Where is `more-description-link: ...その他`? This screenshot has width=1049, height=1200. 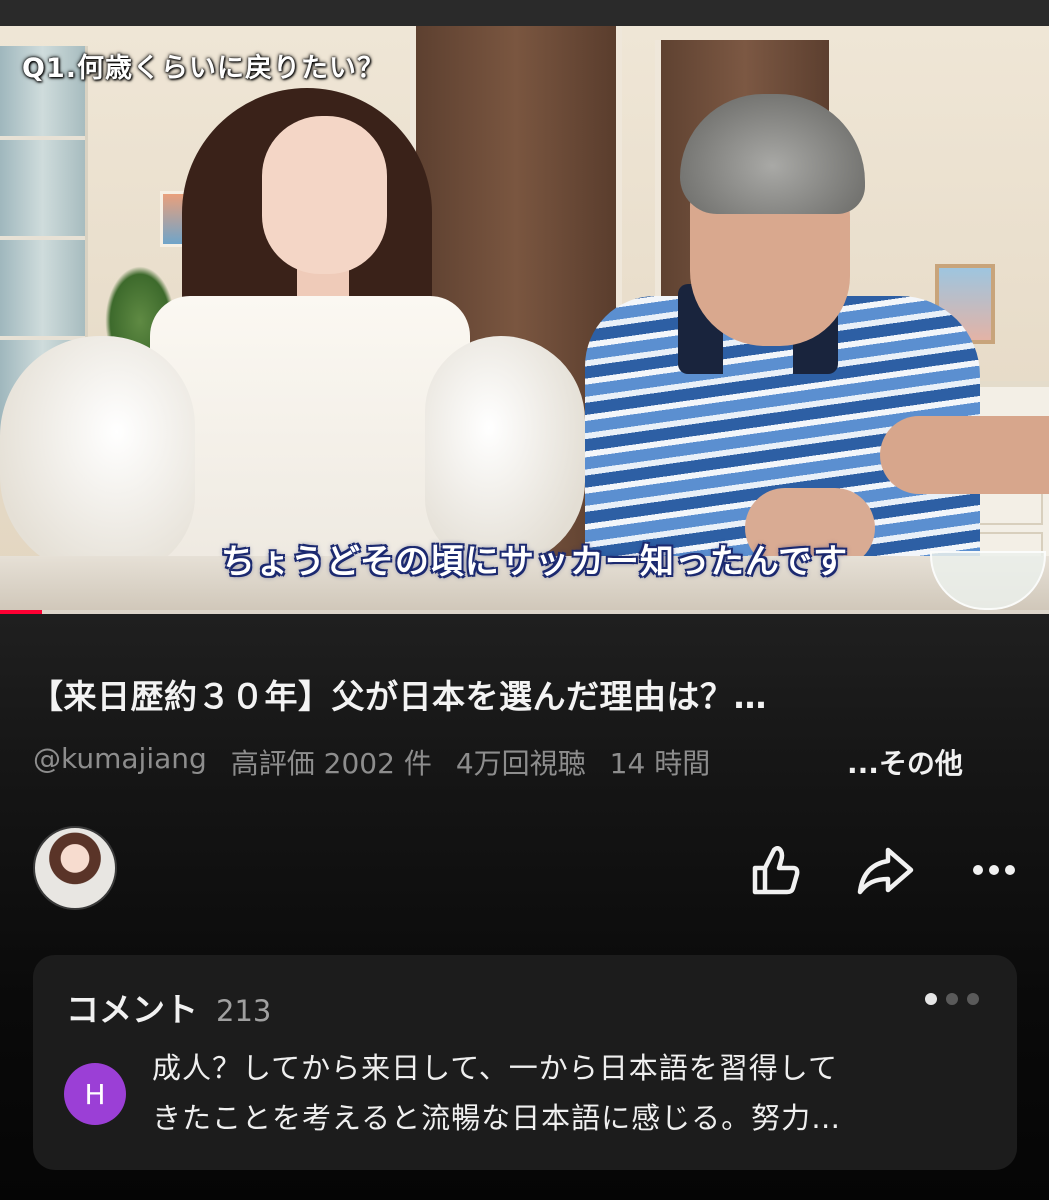 more-description-link: ...その他 is located at coordinates (905, 762).